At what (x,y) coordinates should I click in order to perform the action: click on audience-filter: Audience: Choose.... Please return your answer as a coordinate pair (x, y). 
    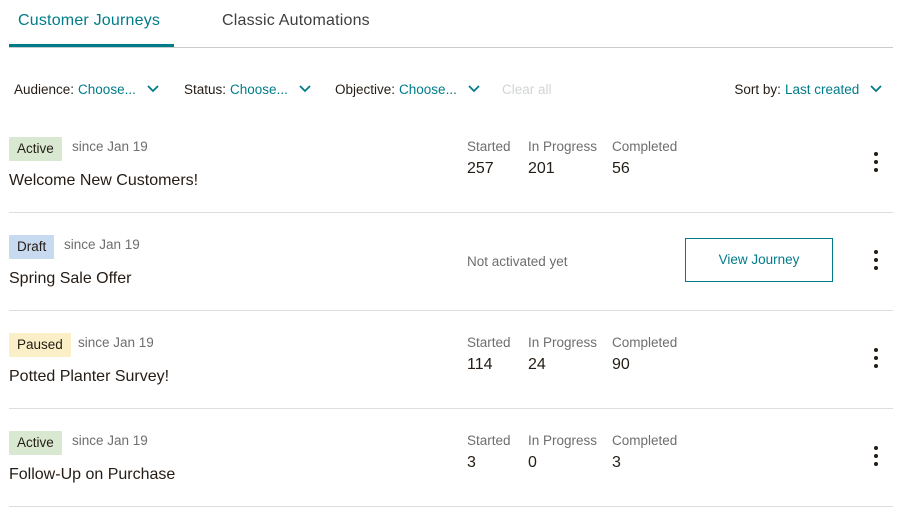
    Looking at the image, I should click on (86, 89).